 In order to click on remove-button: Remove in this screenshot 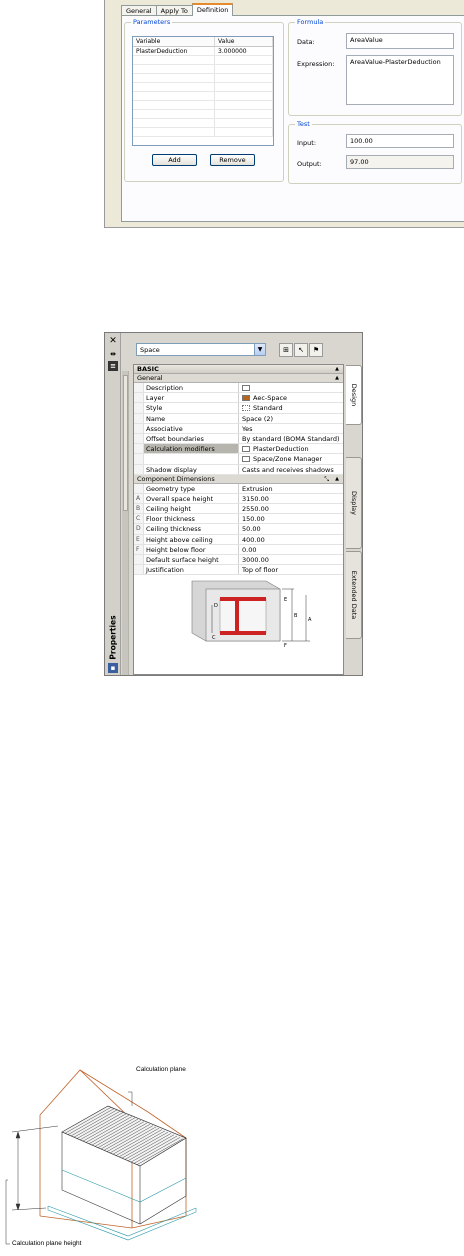, I will do `click(232, 160)`.